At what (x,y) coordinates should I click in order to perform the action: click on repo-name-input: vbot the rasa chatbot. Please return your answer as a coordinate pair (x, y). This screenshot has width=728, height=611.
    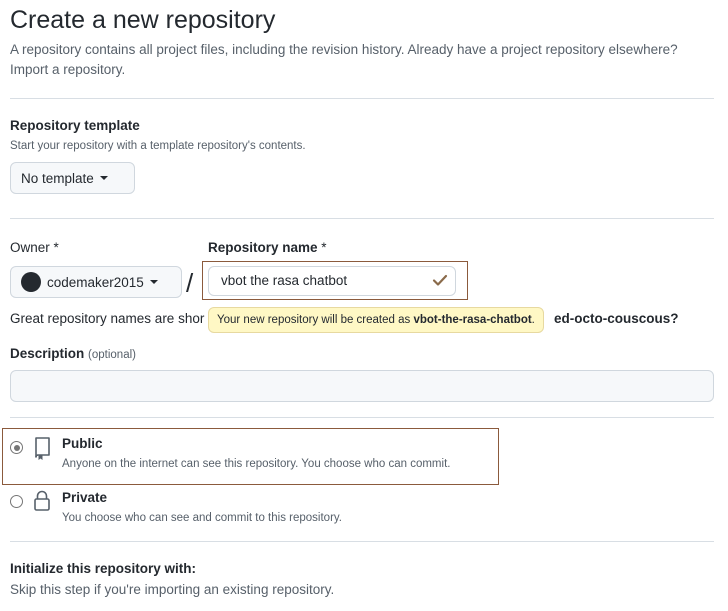
    Looking at the image, I should click on (332, 281).